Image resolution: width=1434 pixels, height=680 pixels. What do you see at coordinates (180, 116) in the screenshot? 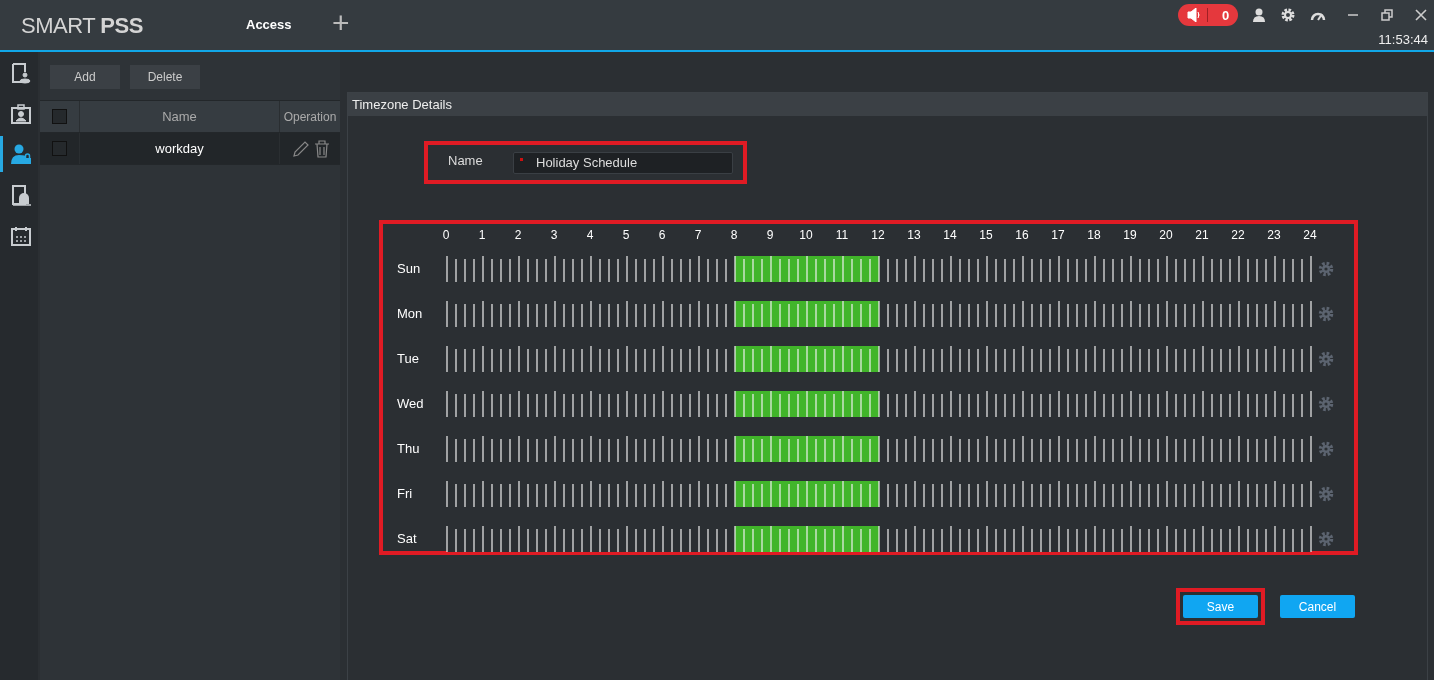
I see `column-header: Name` at bounding box center [180, 116].